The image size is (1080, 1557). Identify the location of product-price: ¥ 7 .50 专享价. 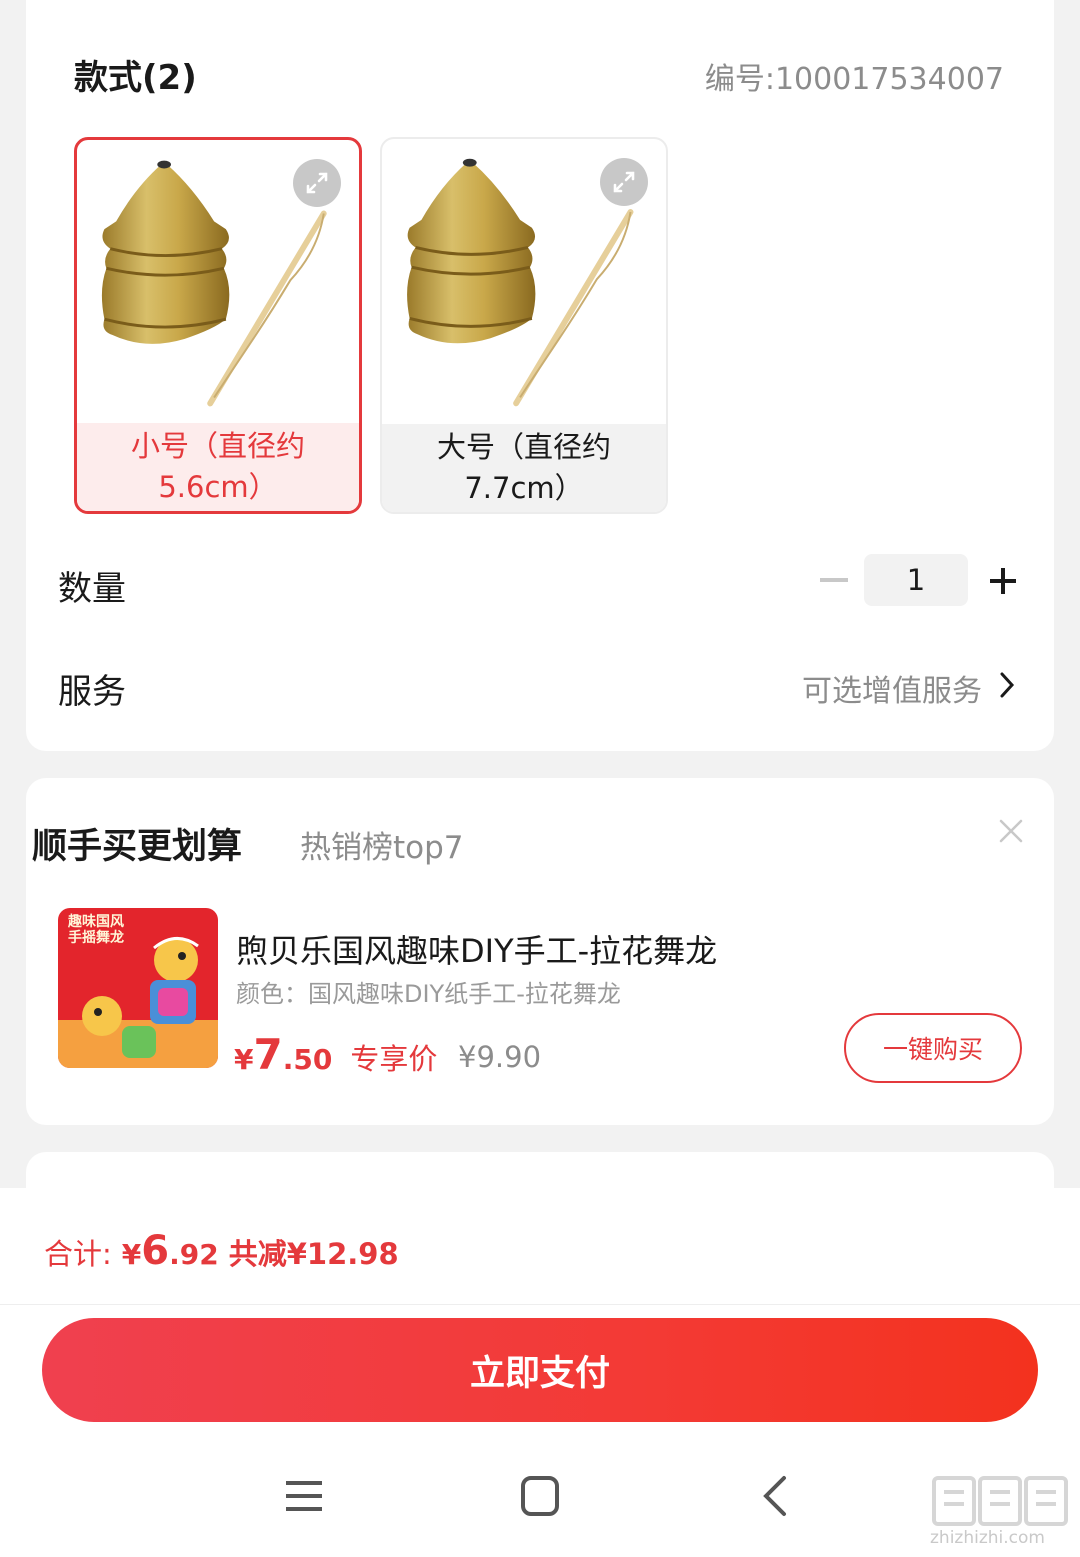
(335, 1054).